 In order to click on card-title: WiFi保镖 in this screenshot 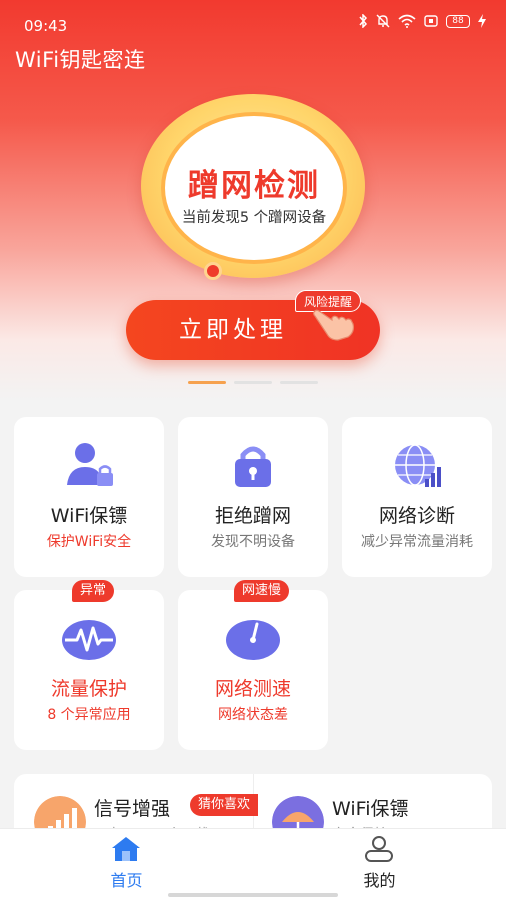, I will do `click(89, 516)`.